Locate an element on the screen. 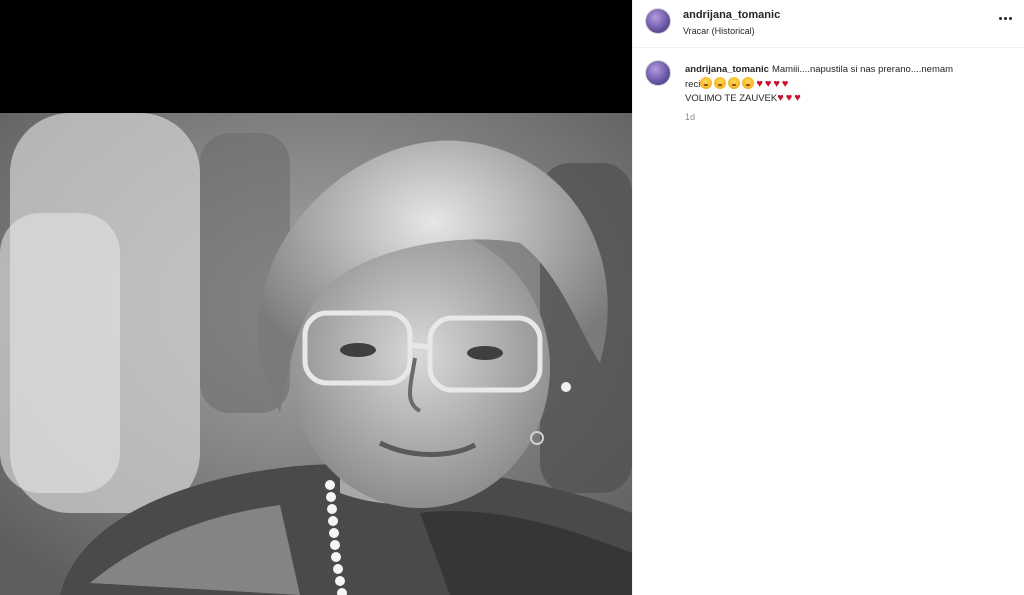  caption-avatar is located at coordinates (658, 73).